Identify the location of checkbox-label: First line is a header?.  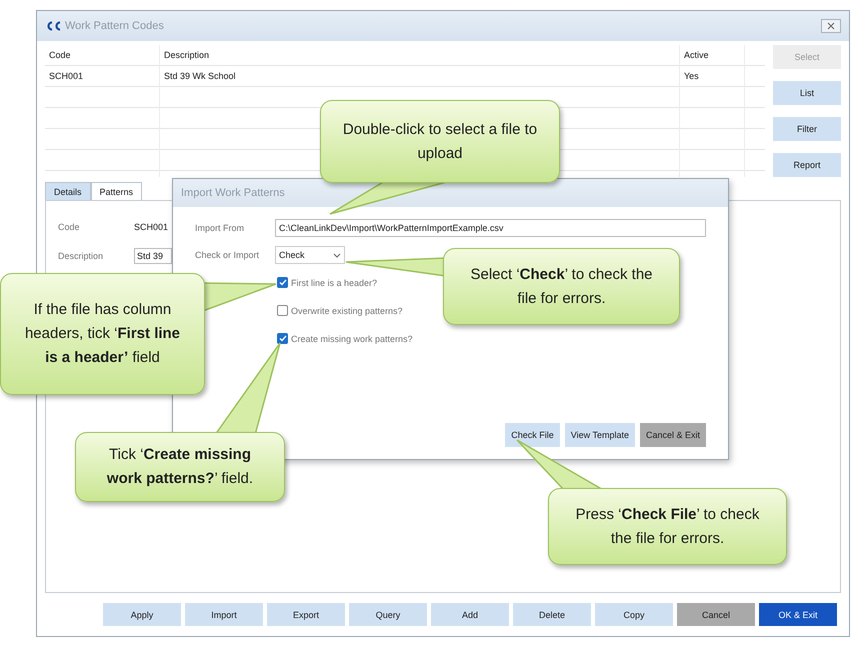
(334, 283).